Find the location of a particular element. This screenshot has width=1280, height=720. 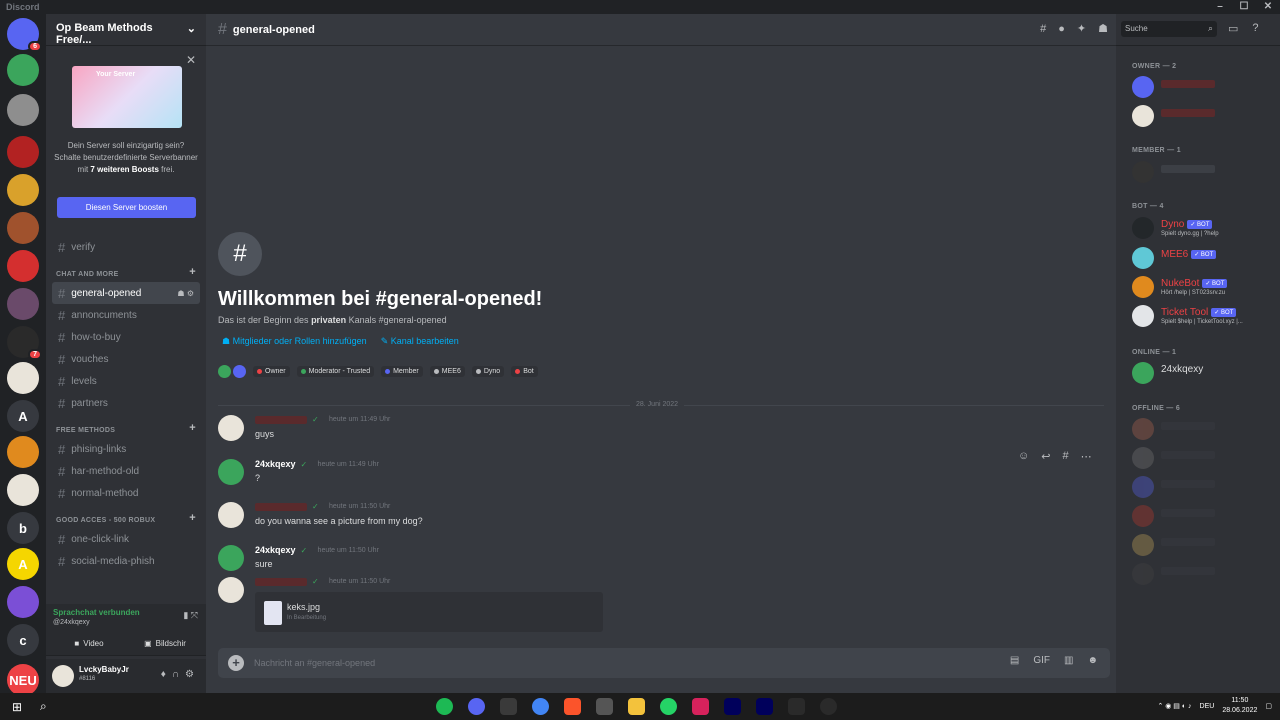

taskbar-search-icon: ⌕ is located at coordinates (43, 706).